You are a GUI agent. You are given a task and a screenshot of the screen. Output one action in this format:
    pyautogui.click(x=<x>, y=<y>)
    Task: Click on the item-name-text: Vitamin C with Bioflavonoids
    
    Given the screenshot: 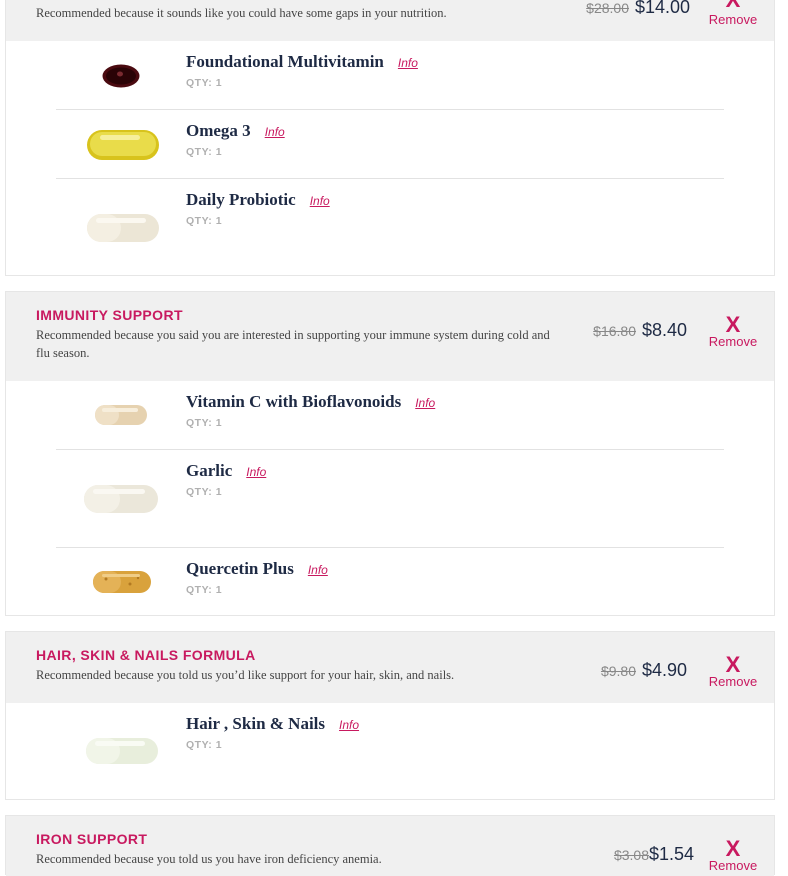 What is the action you would take?
    pyautogui.click(x=294, y=401)
    